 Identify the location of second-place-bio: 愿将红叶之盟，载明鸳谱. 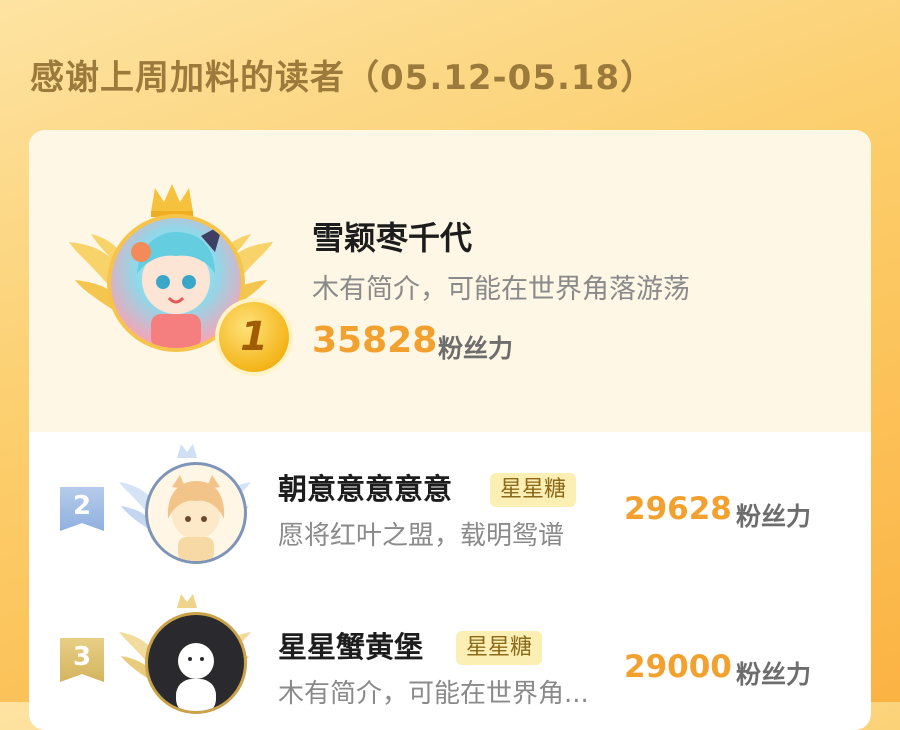
(421, 536).